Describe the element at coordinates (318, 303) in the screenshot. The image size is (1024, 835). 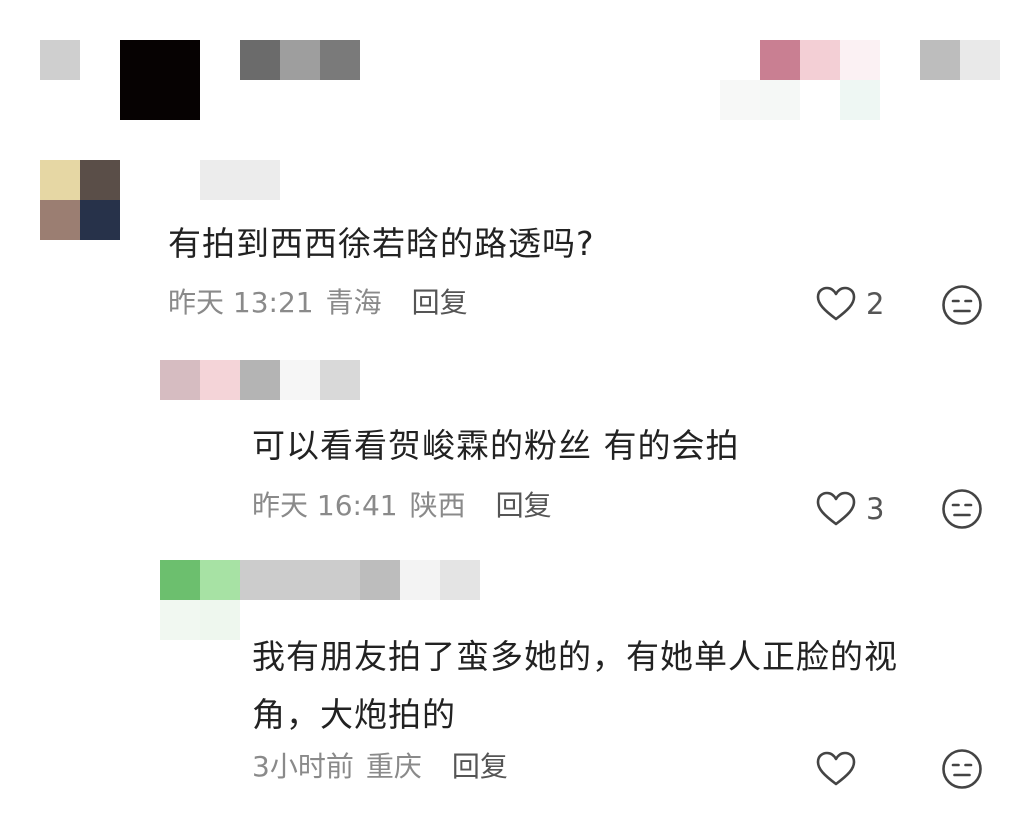
I see `comment-meta: 昨天 13:21 青海 回复` at that location.